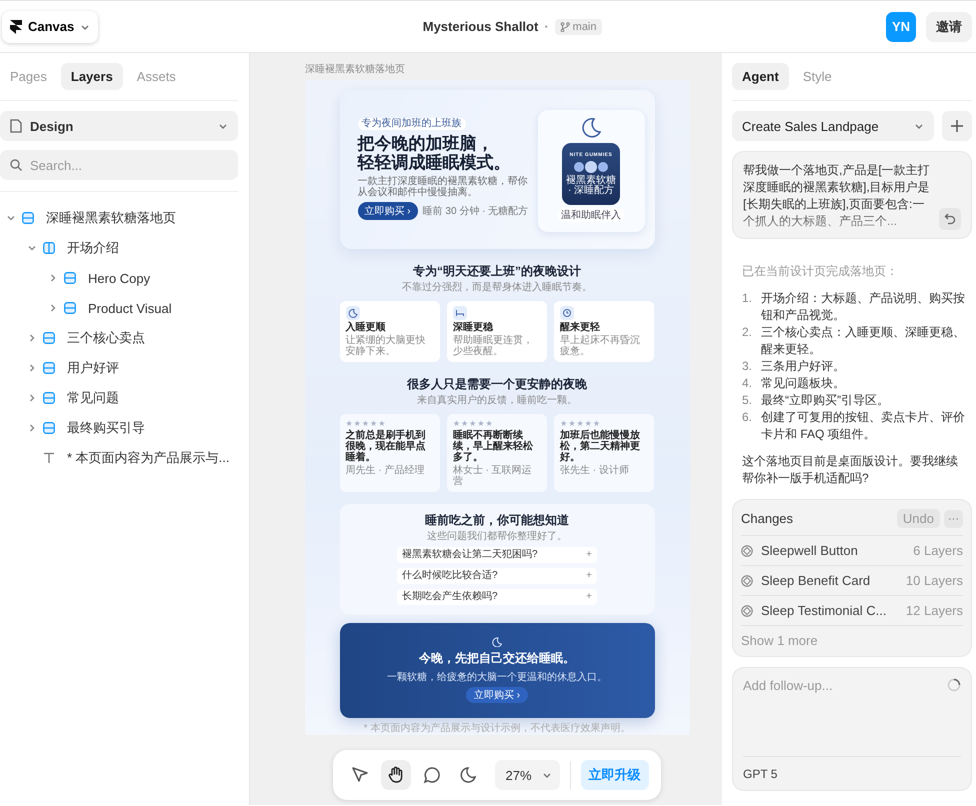 The image size is (976, 806). What do you see at coordinates (852, 773) in the screenshot?
I see `model-selector: GPT 5` at bounding box center [852, 773].